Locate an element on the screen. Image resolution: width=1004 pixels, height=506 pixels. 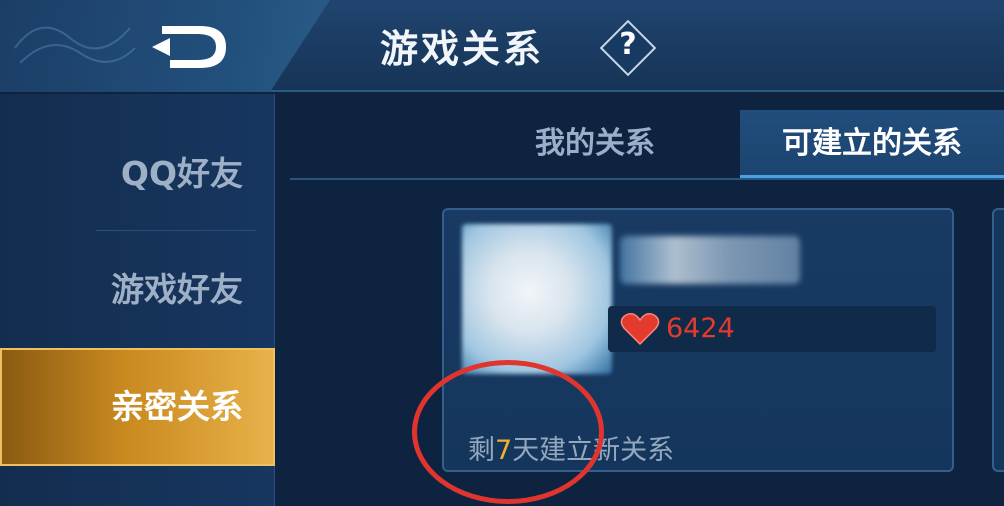
back-arrow-icon is located at coordinates (190, 47).